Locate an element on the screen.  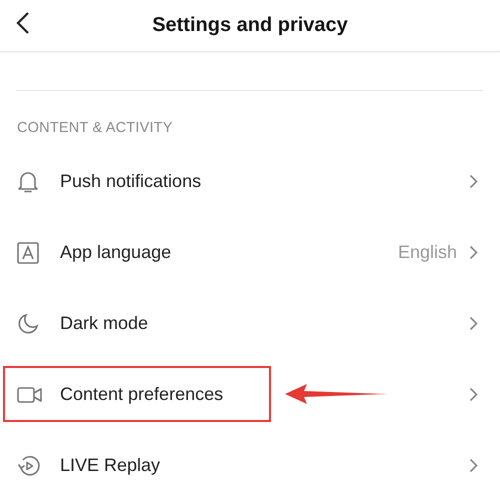
row-label: App language is located at coordinates (116, 252).